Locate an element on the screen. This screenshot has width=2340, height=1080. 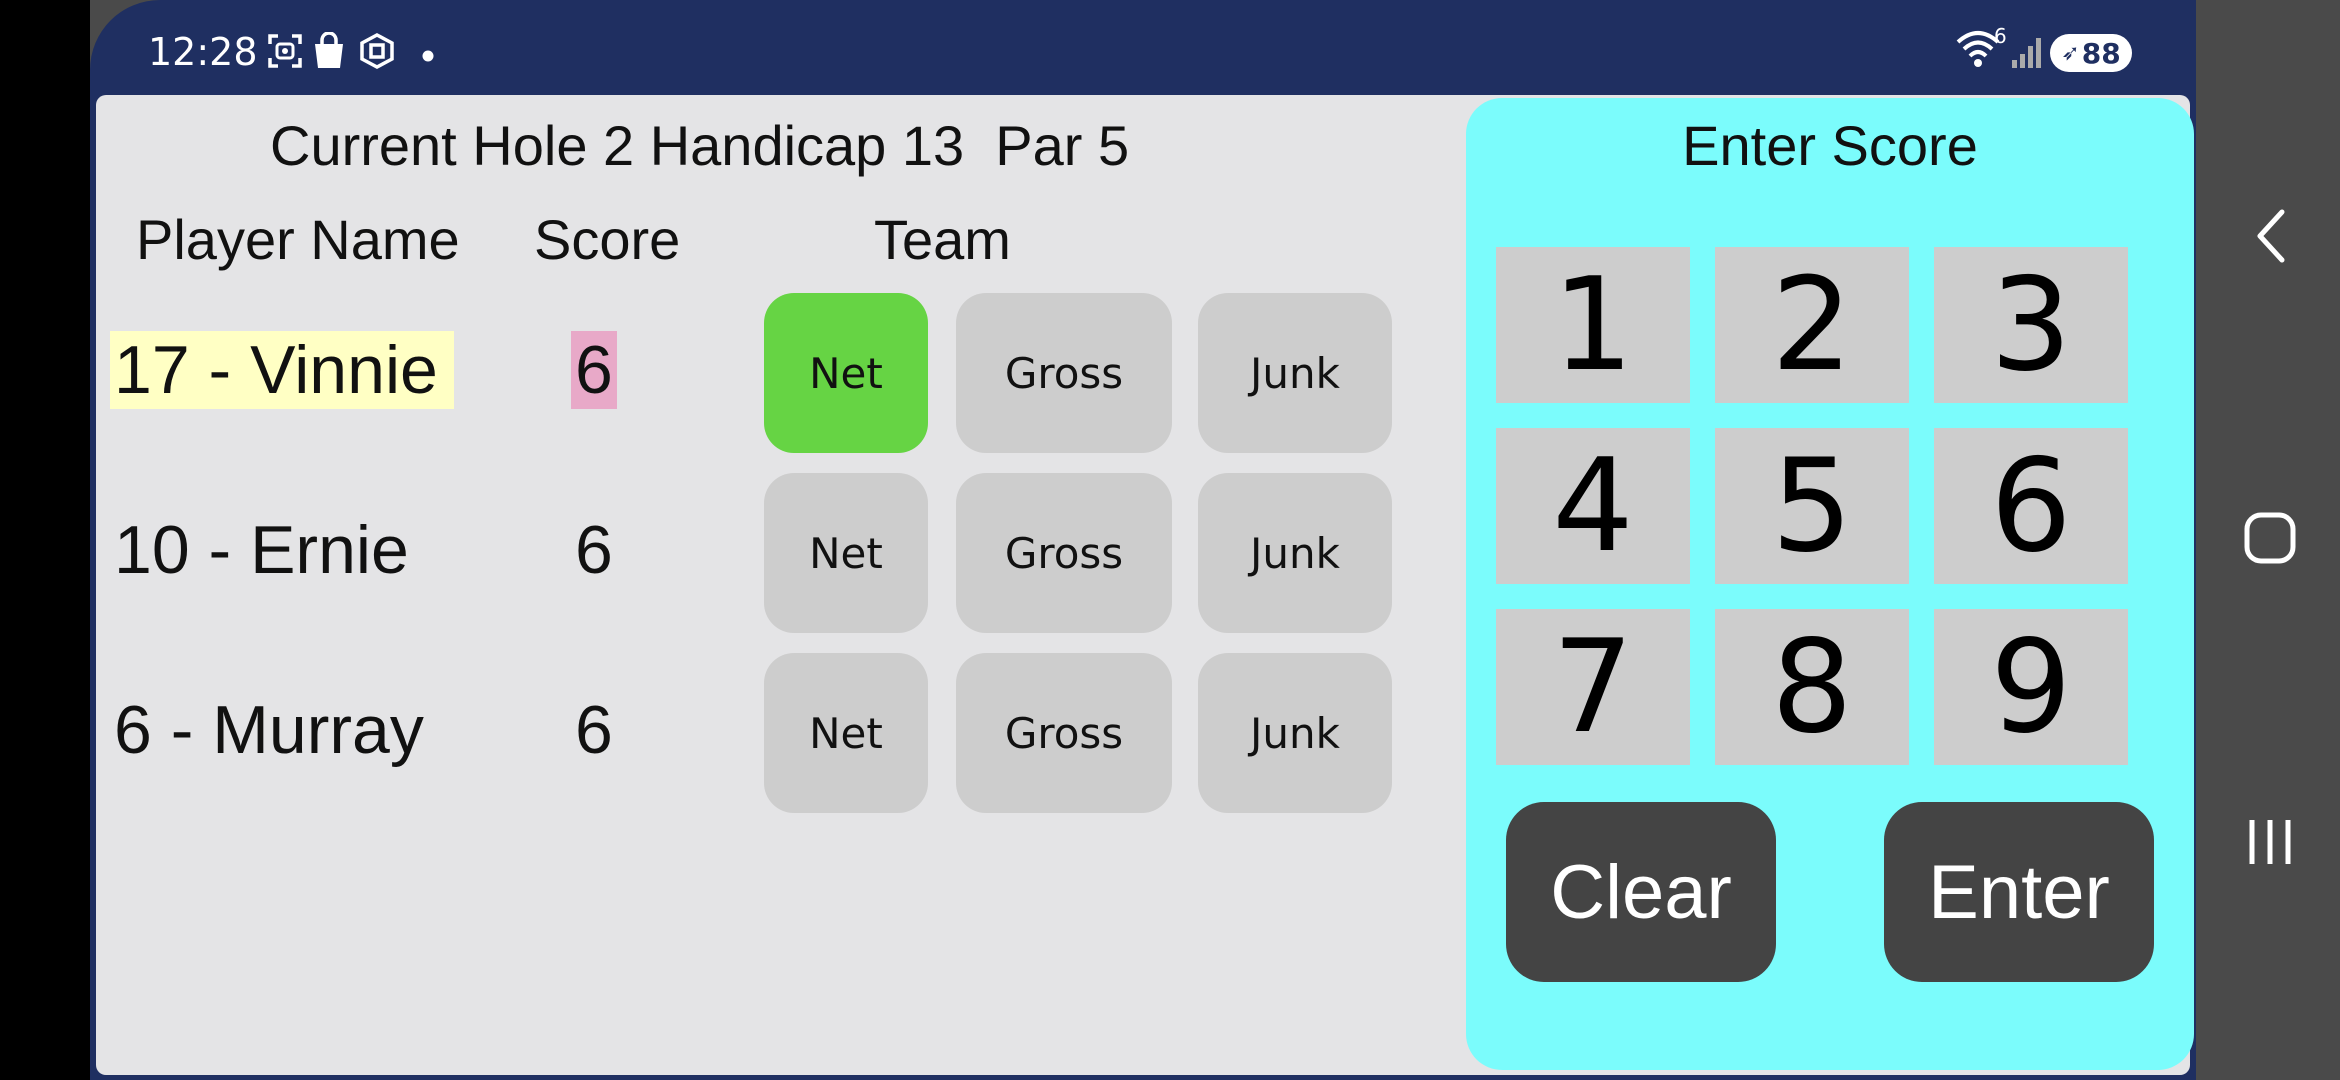
team-junk-button-ernie: Junk is located at coordinates (1295, 553).